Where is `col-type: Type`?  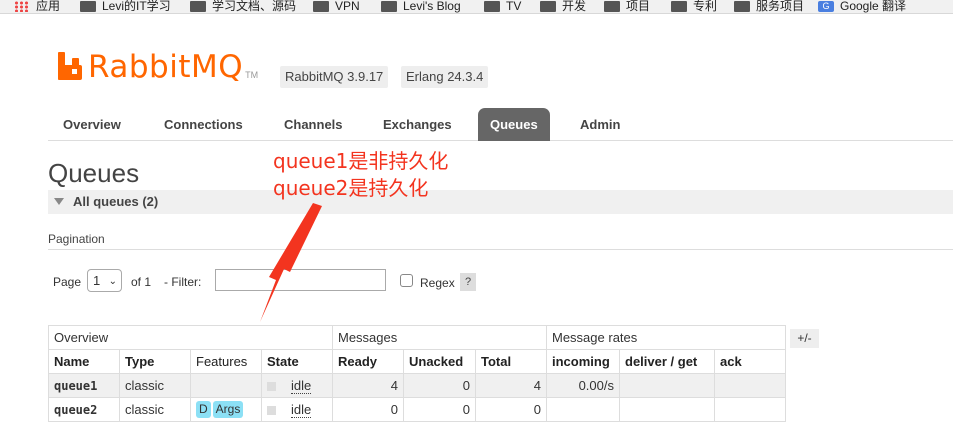
col-type: Type is located at coordinates (155, 361).